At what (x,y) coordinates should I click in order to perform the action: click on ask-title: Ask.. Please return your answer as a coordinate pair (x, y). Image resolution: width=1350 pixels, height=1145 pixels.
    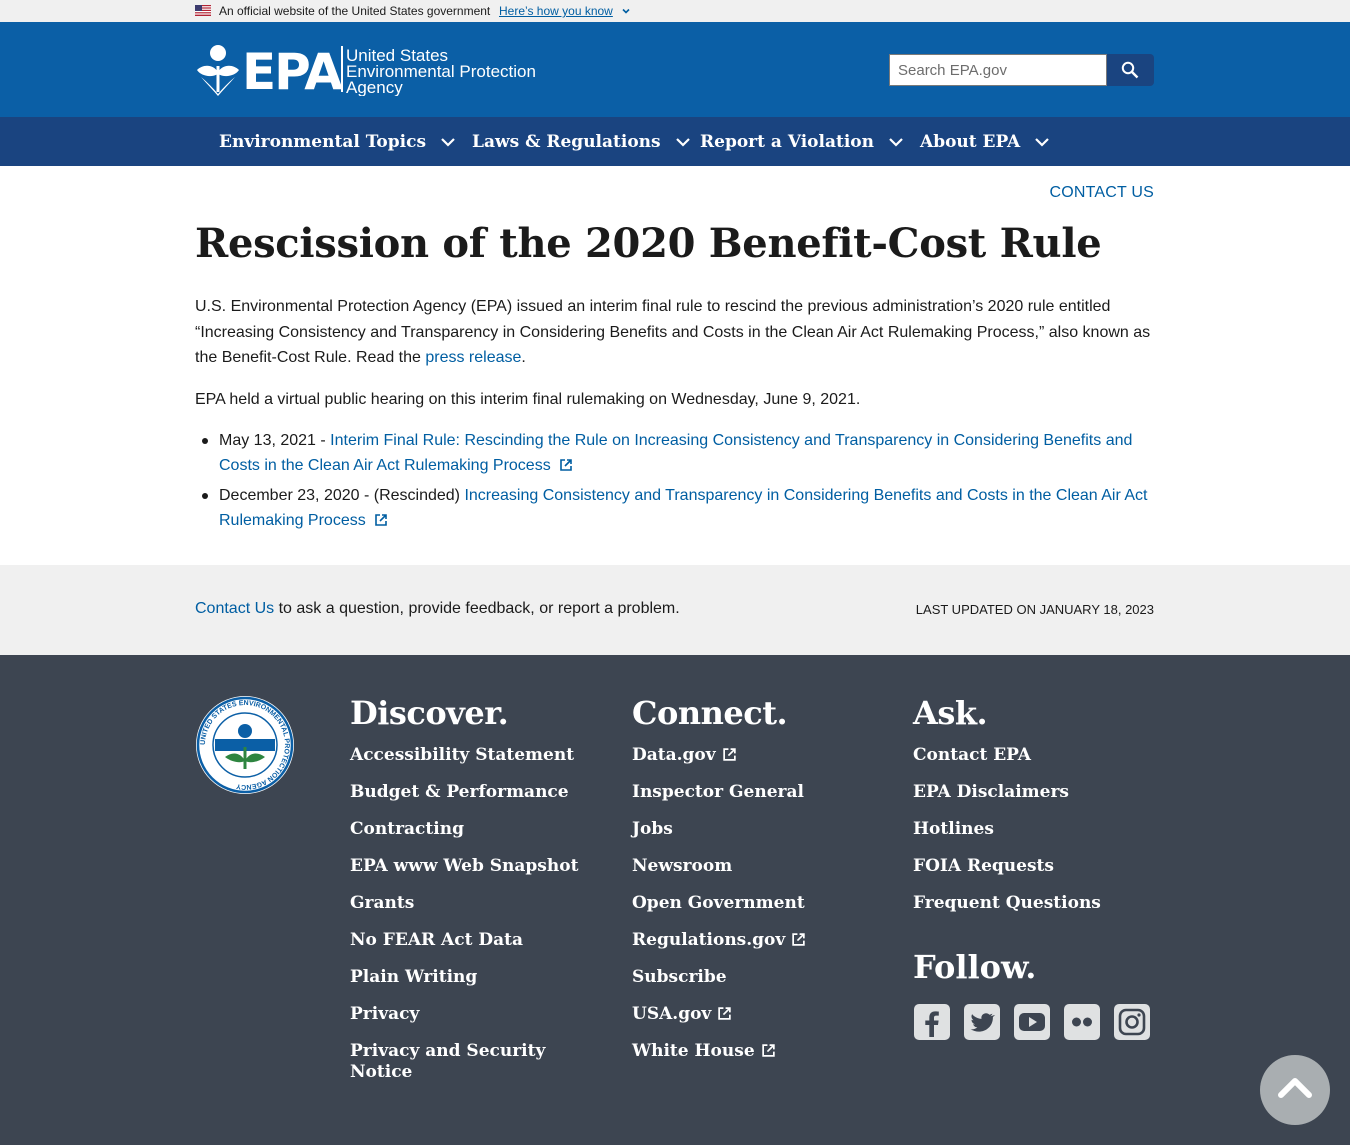
    Looking at the image, I should click on (950, 713).